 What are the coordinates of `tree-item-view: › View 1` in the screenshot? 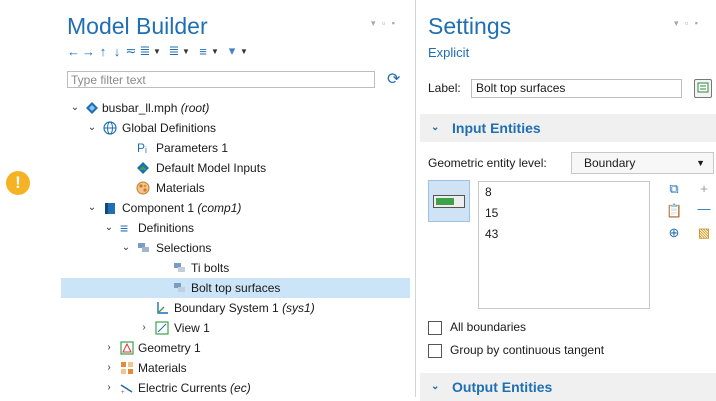 It's located at (235, 328).